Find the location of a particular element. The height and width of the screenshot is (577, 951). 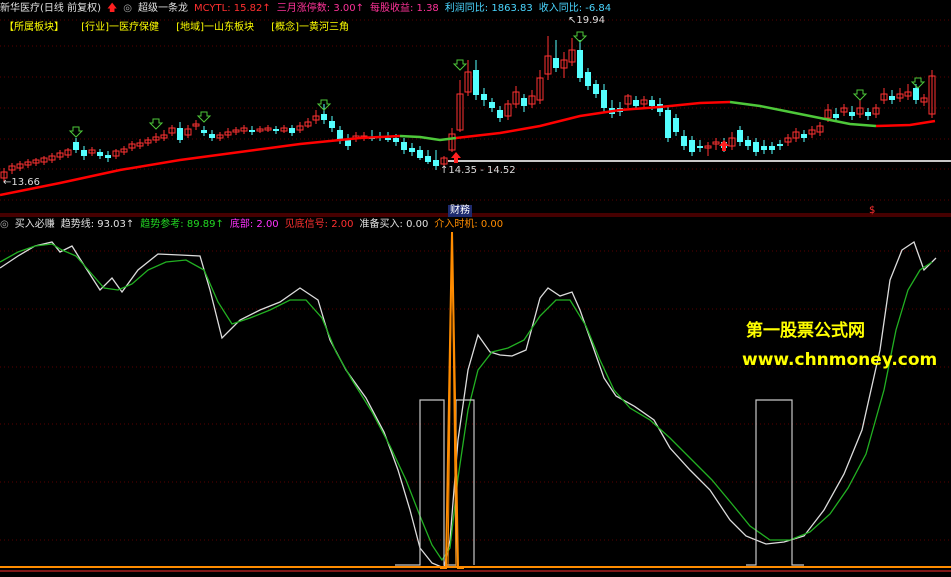

mcytl-value: MCYTL: 15.82↑ is located at coordinates (232, 8).